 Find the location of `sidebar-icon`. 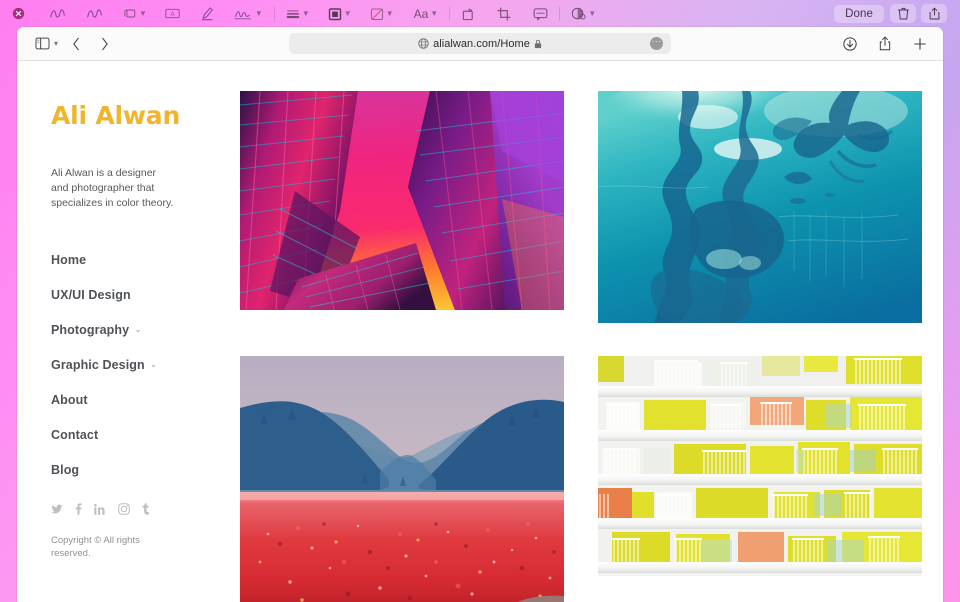

sidebar-icon is located at coordinates (42, 43).